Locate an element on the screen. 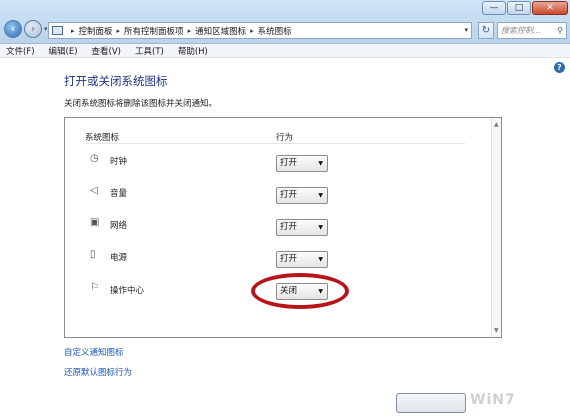 The image size is (570, 420). column-header-behavior: 行为 is located at coordinates (285, 138).